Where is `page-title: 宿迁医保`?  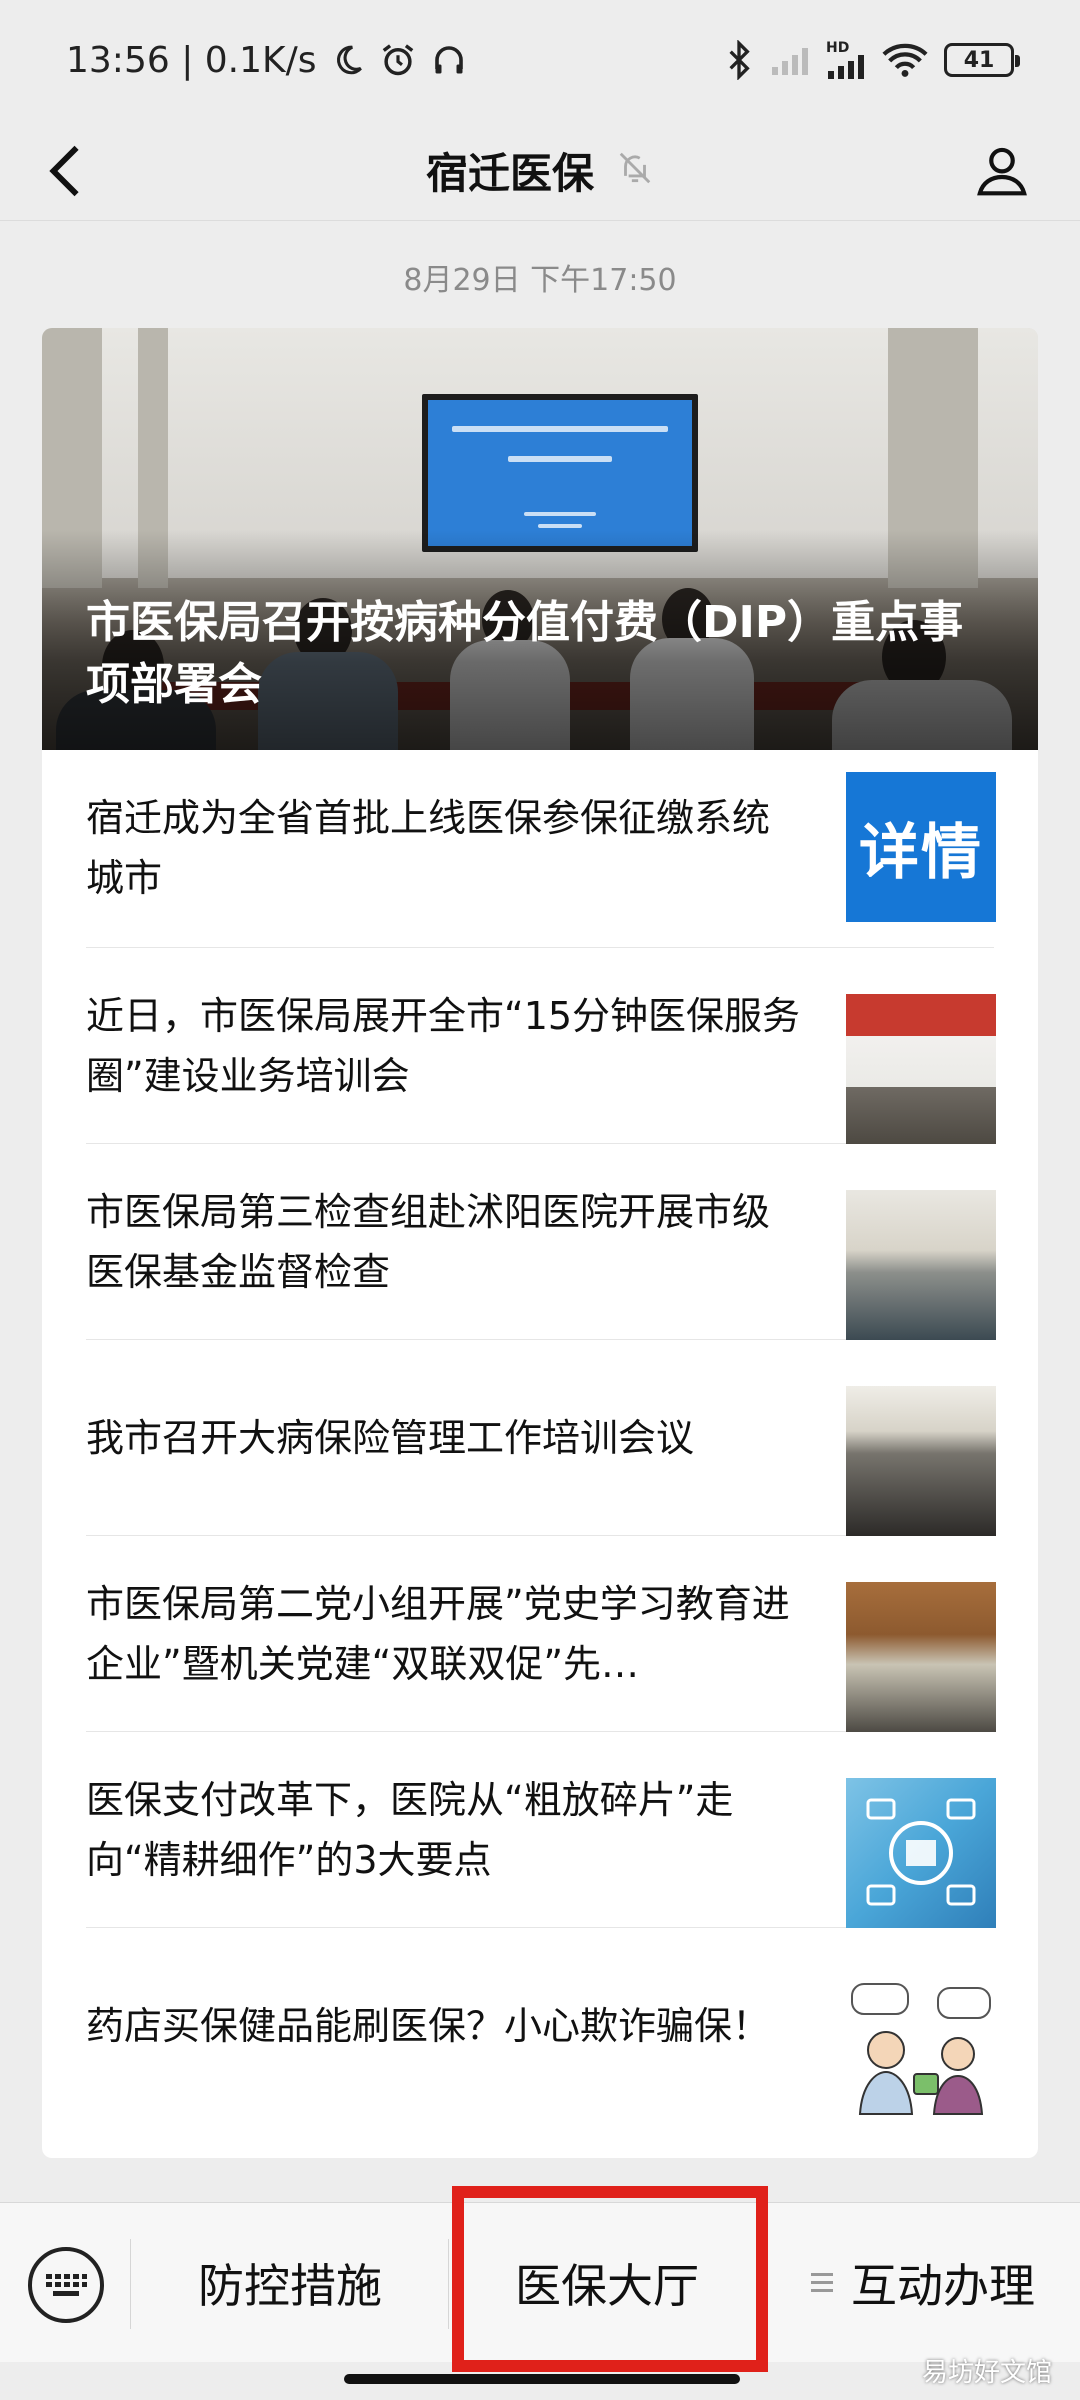
page-title: 宿迁医保 is located at coordinates (509, 173).